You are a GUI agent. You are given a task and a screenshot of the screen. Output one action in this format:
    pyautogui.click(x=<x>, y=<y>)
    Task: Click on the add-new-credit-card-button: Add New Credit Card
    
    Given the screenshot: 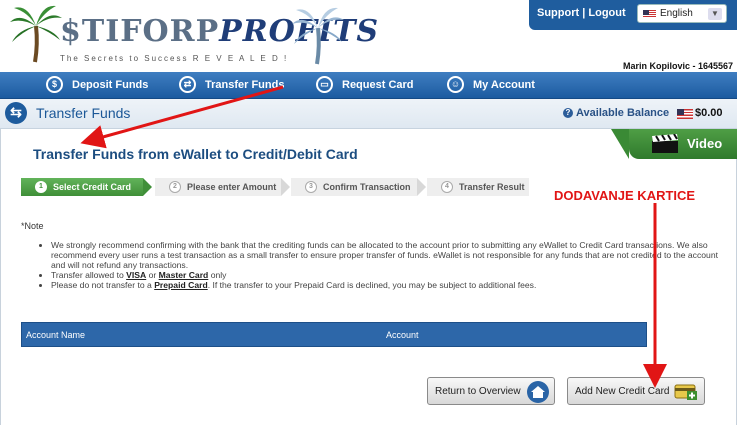 What is the action you would take?
    pyautogui.click(x=636, y=391)
    